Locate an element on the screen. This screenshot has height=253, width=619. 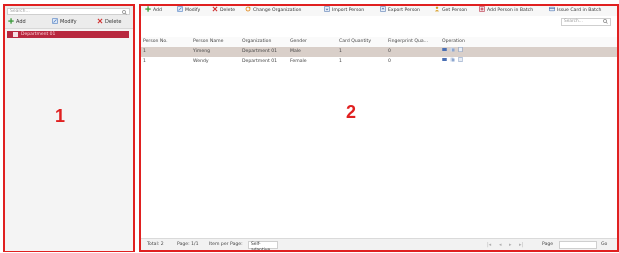
change-organization-button: Change Organization is located at coordinates (273, 11).